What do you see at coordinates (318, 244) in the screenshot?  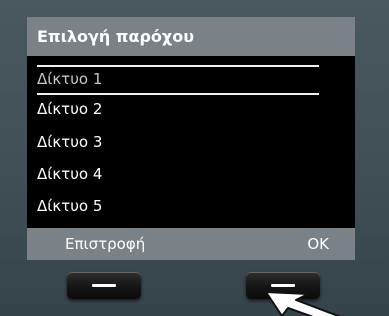 I see `softkey-ok-label: OK` at bounding box center [318, 244].